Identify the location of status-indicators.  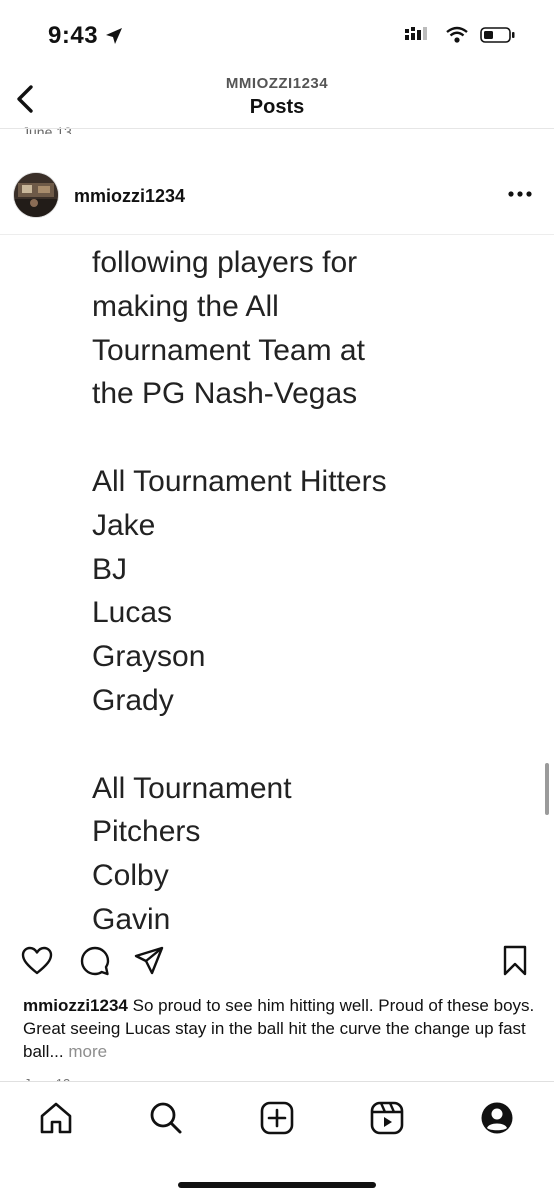
(460, 35).